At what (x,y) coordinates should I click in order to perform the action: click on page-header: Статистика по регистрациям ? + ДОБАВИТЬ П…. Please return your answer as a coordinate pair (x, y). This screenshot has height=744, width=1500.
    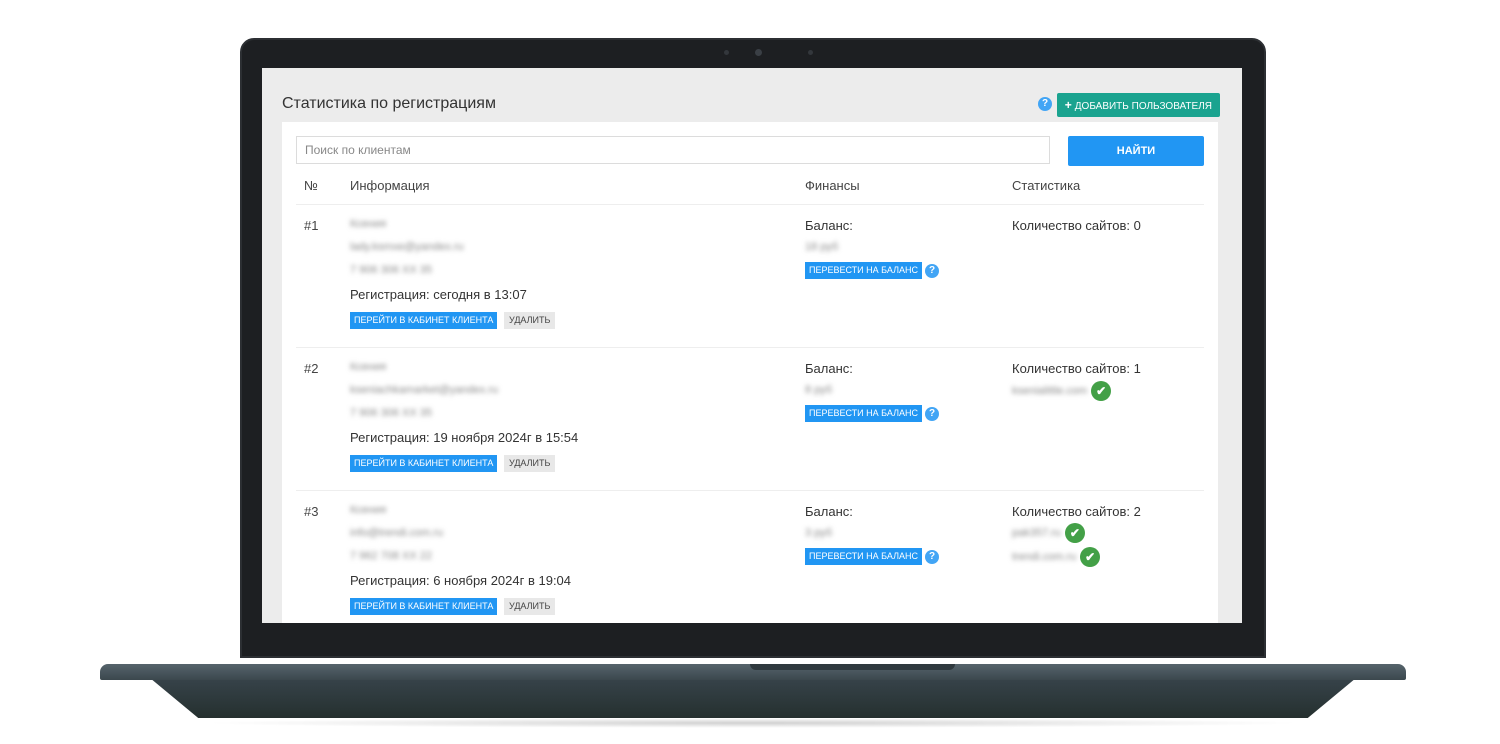
    Looking at the image, I should click on (751, 106).